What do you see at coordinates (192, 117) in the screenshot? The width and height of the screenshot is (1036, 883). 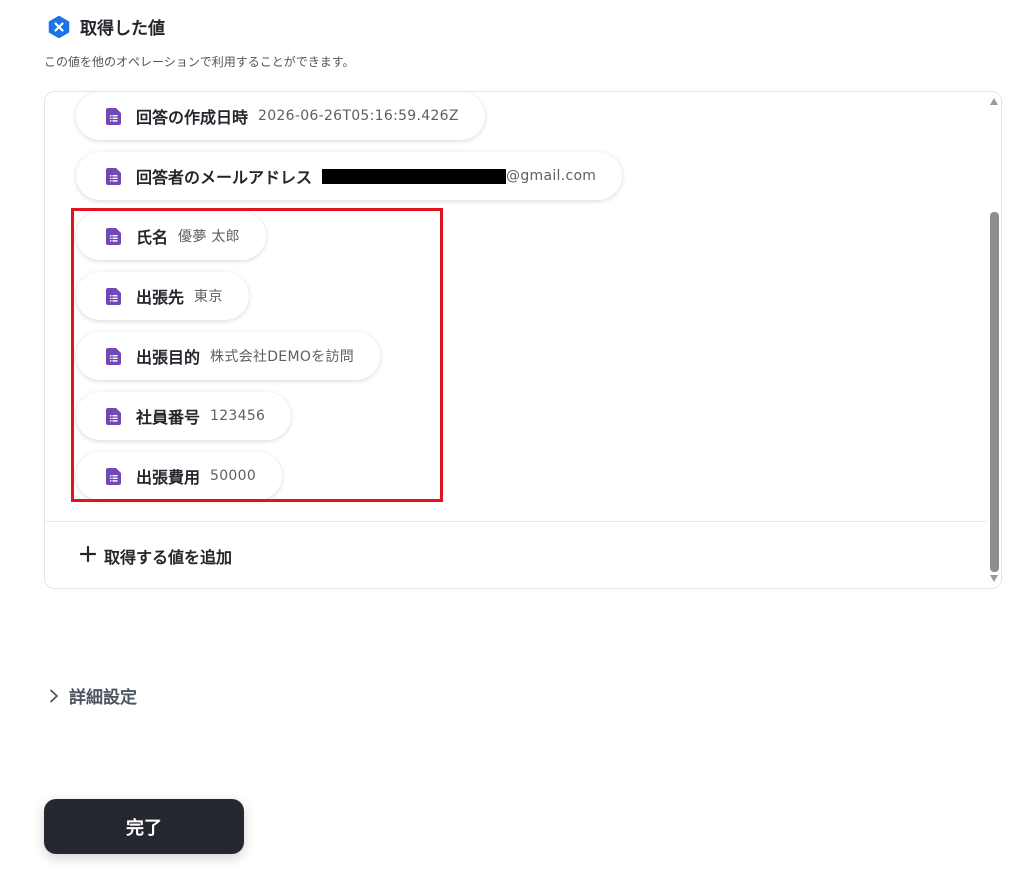 I see `chip-label: 回答の作成日時` at bounding box center [192, 117].